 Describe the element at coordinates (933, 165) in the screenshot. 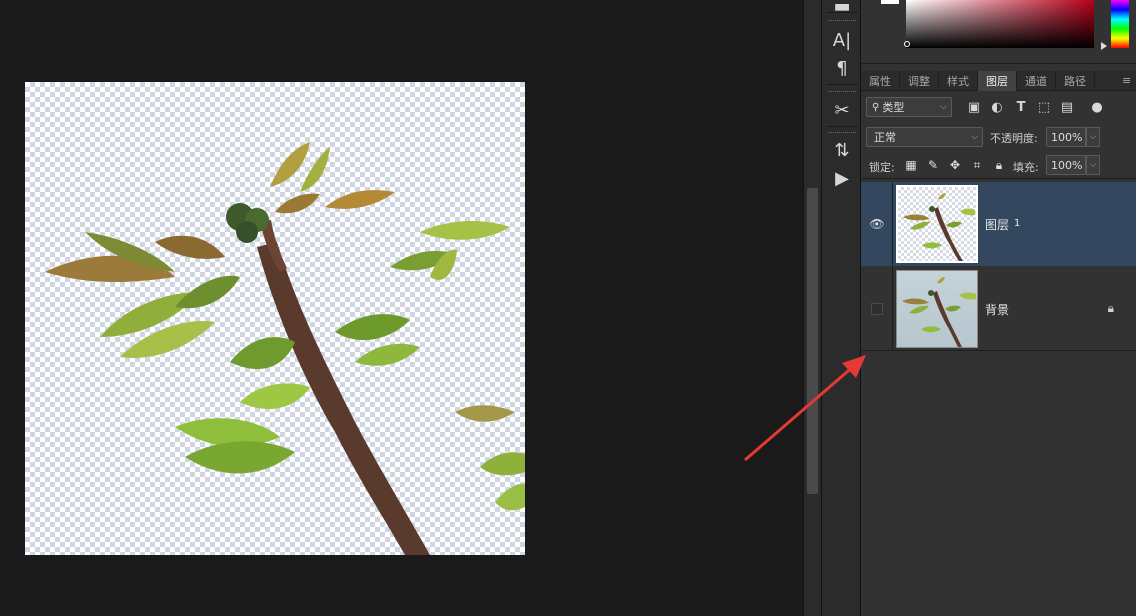

I see `lock-image-pixels-icon: ✎` at that location.